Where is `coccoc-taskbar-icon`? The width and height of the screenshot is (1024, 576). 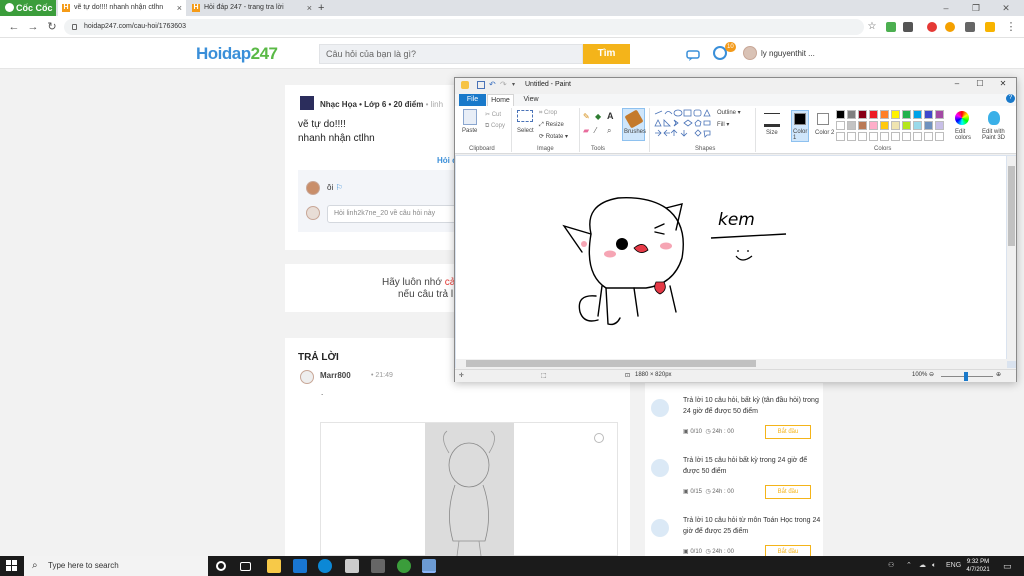 coccoc-taskbar-icon is located at coordinates (404, 566).